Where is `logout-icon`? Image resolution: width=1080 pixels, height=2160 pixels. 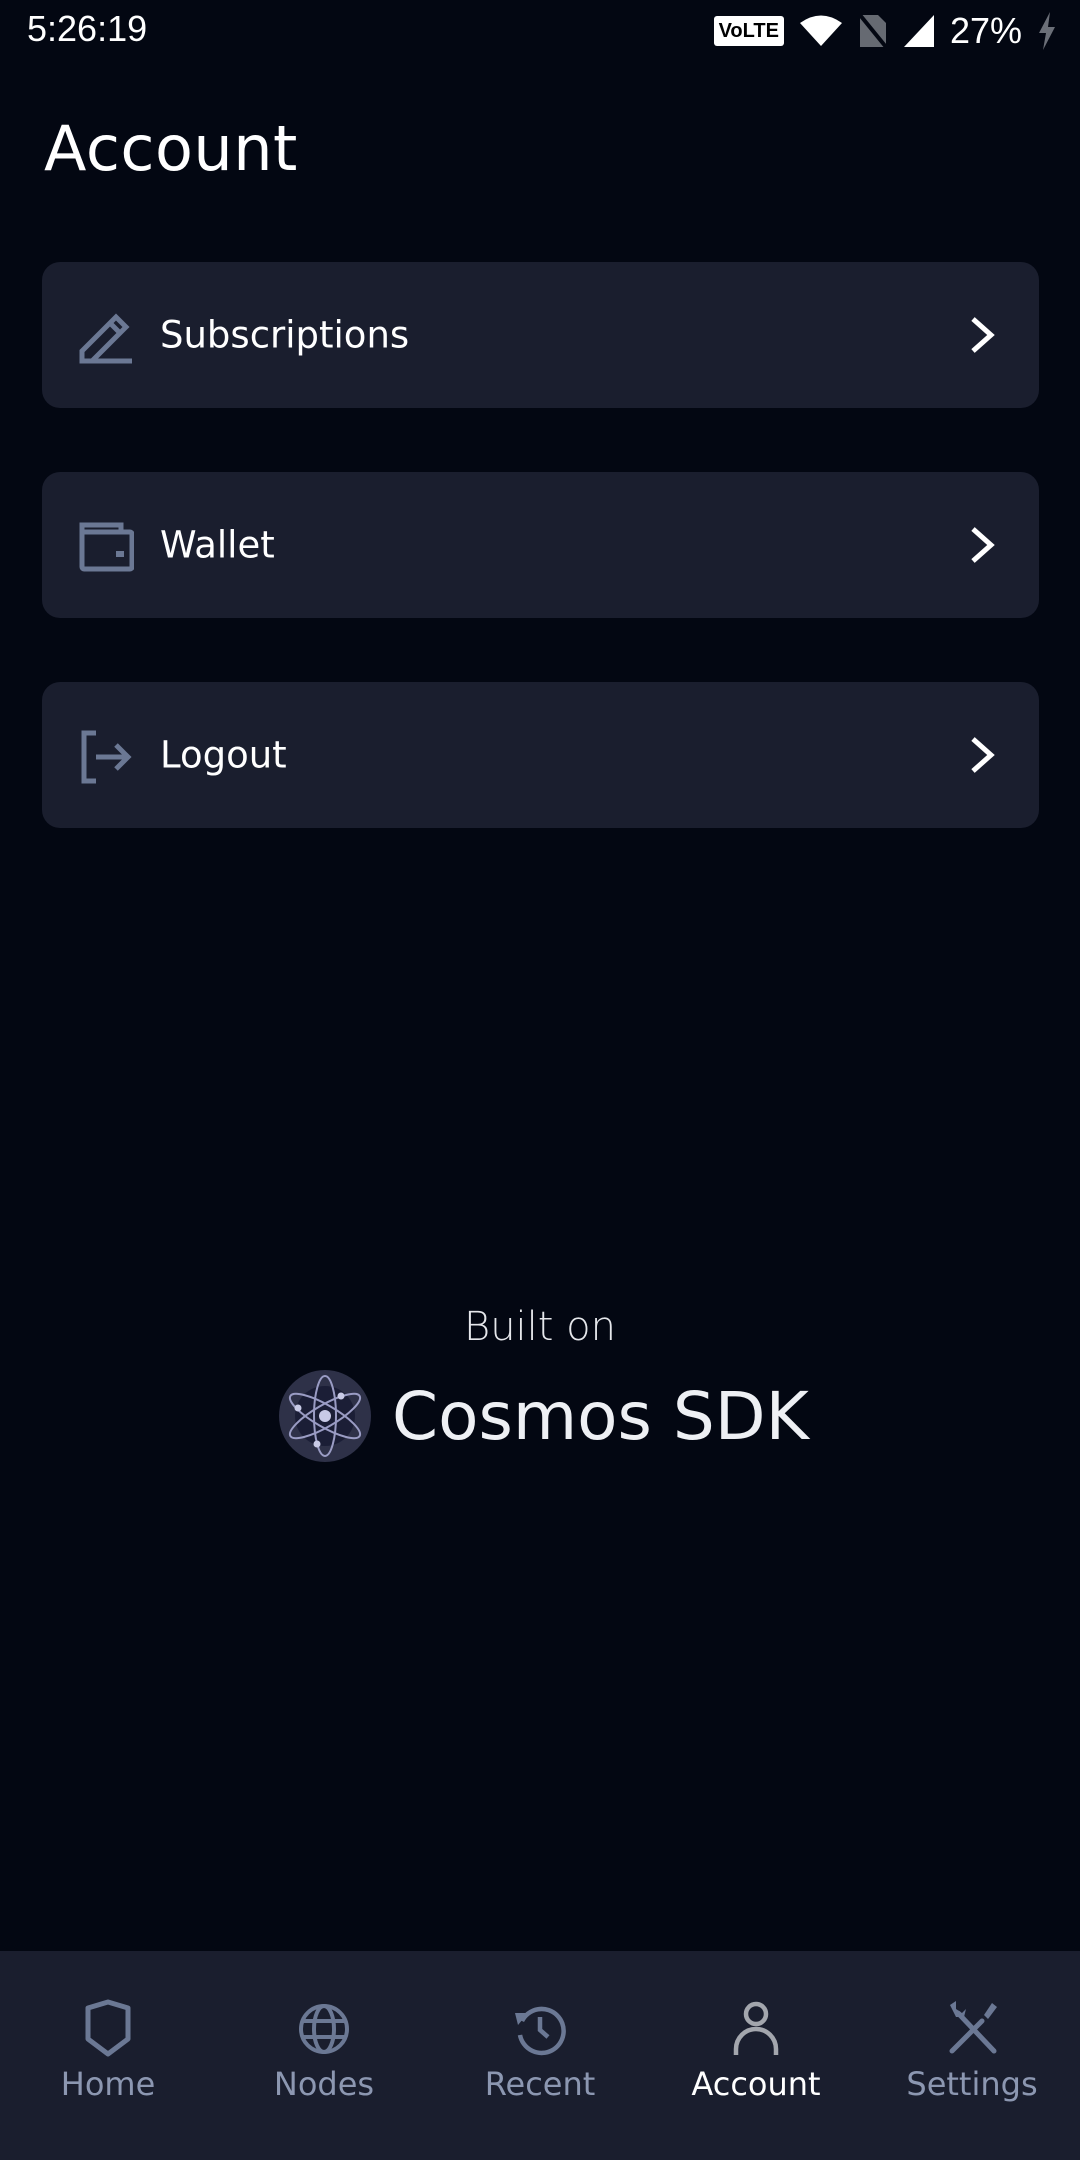
logout-icon is located at coordinates (106, 757).